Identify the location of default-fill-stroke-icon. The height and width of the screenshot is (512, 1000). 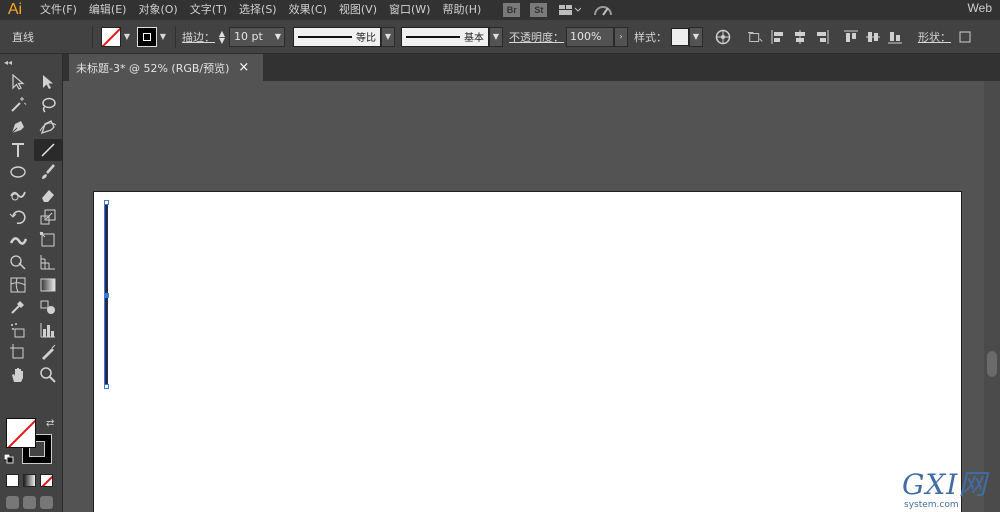
(9, 459).